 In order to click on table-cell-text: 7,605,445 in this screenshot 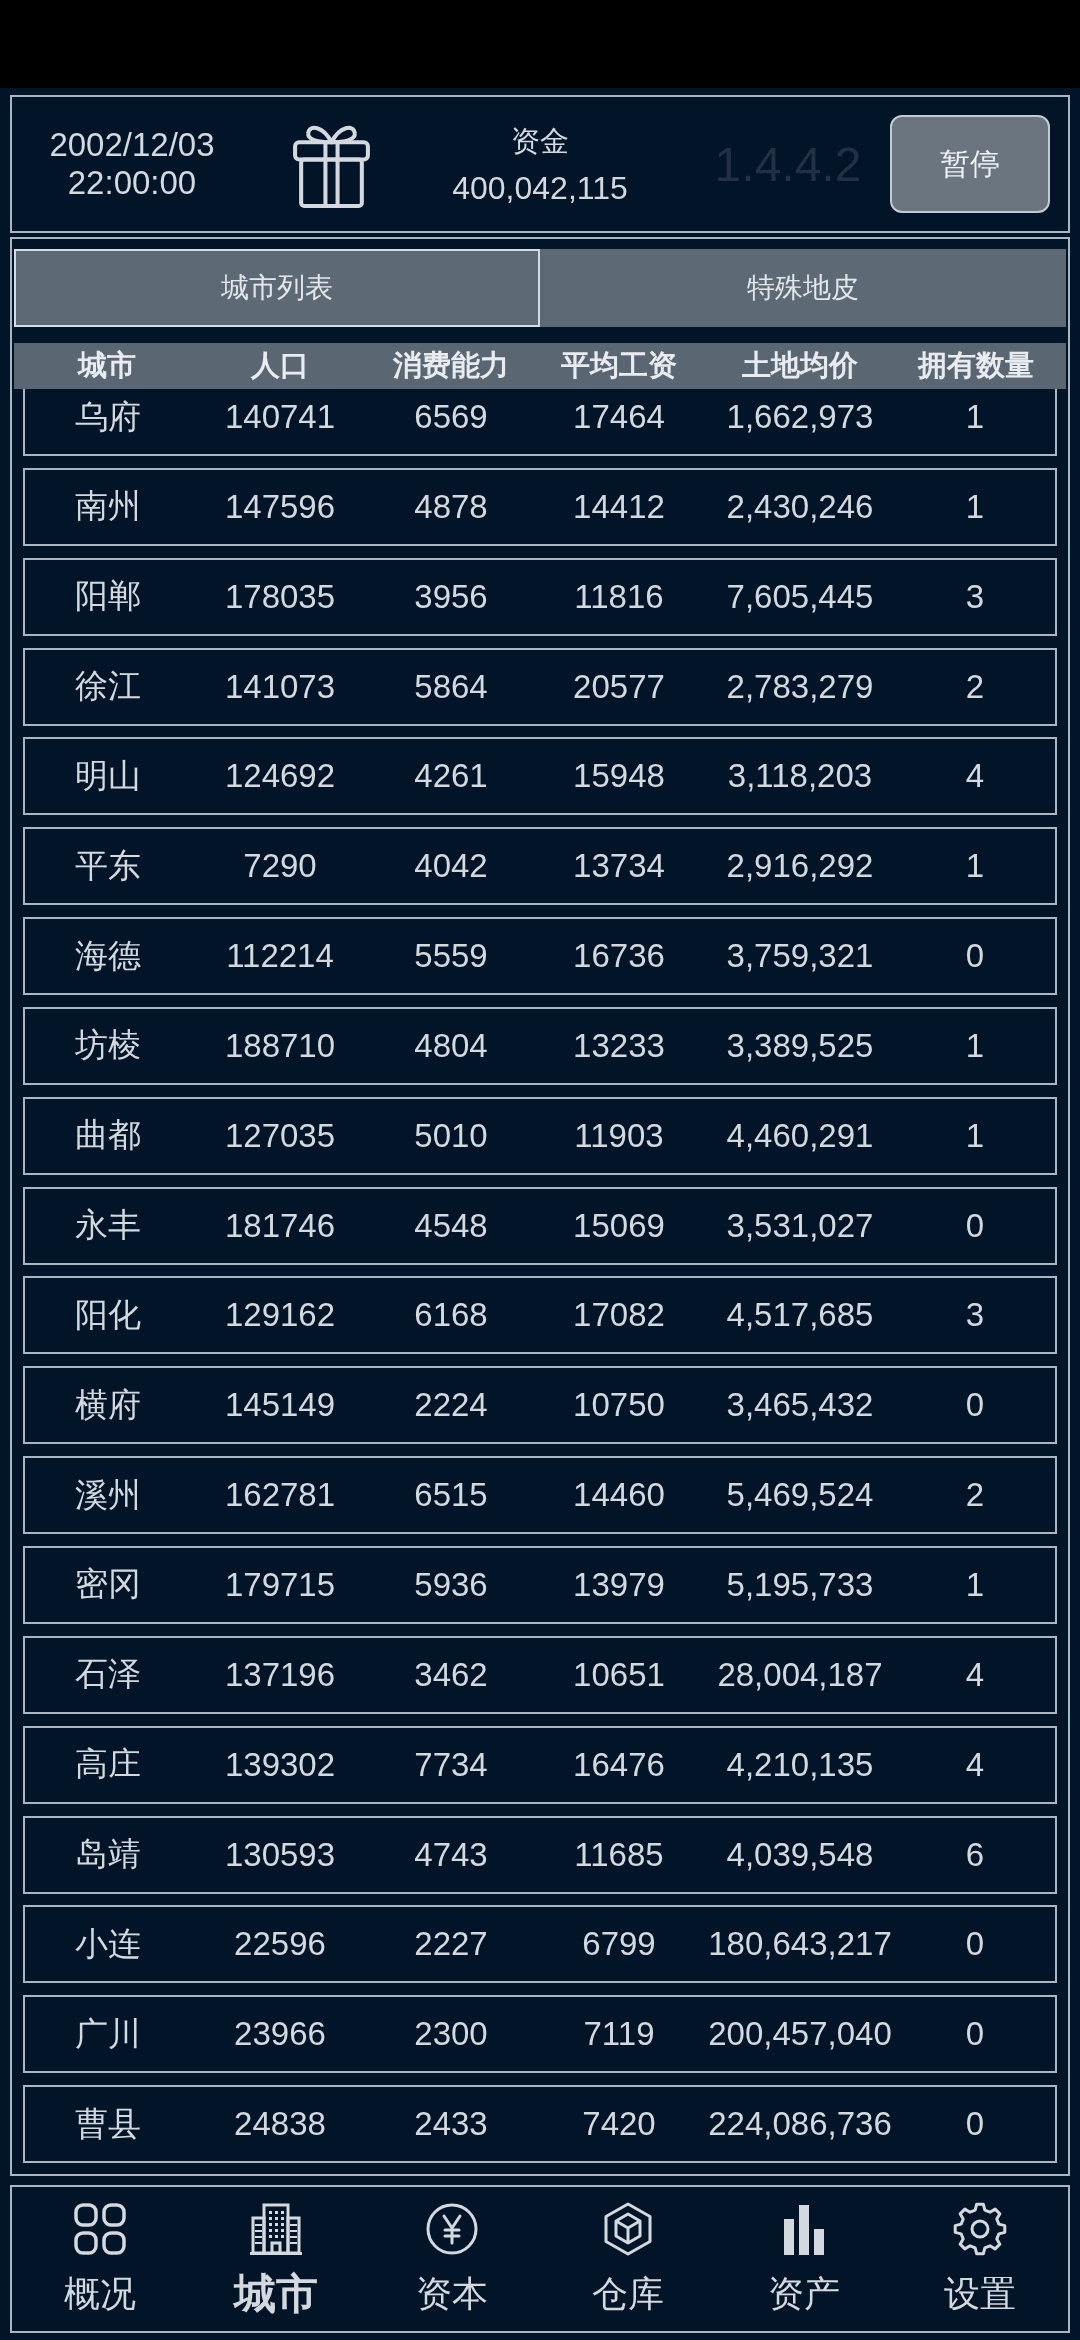, I will do `click(800, 596)`.